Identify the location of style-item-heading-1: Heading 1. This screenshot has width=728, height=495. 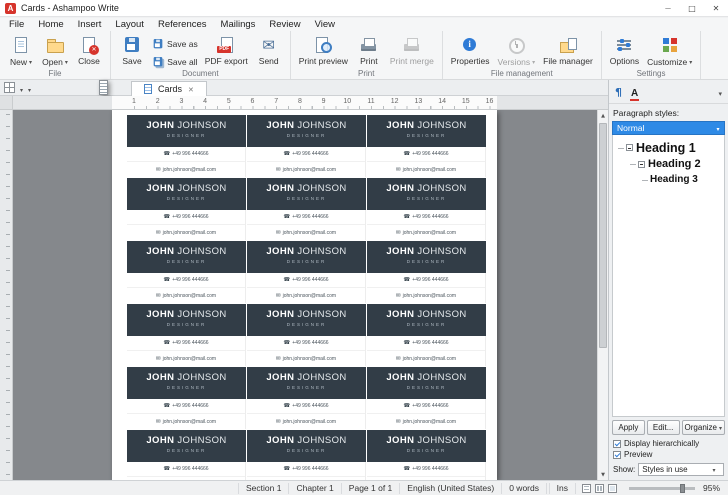
(668, 147).